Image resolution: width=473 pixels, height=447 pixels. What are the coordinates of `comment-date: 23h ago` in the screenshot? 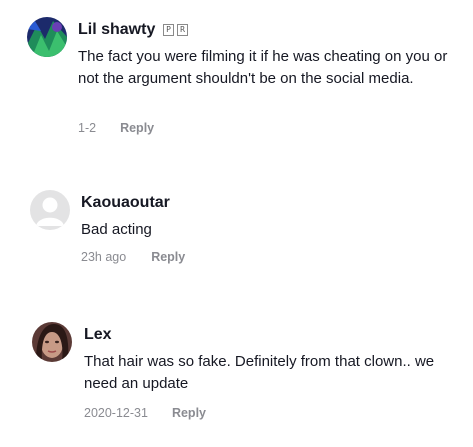 It's located at (104, 257).